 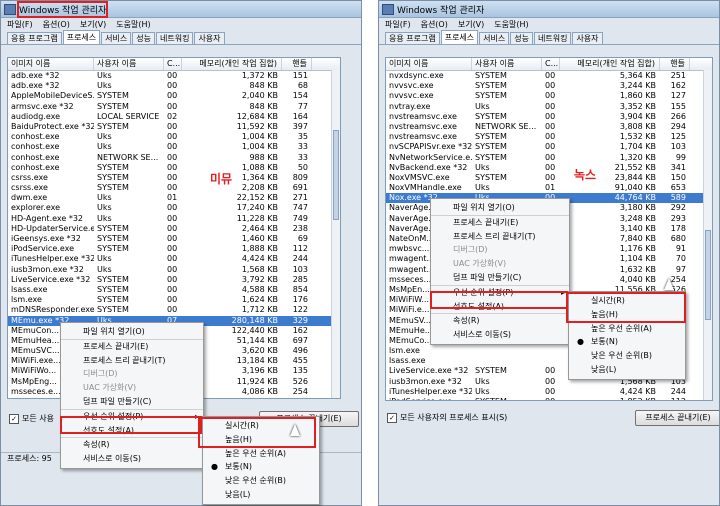 What do you see at coordinates (174, 280) in the screenshot?
I see `table-row: LiveService.exe *32 SYSTEM 00 3,792 KB 285` at bounding box center [174, 280].